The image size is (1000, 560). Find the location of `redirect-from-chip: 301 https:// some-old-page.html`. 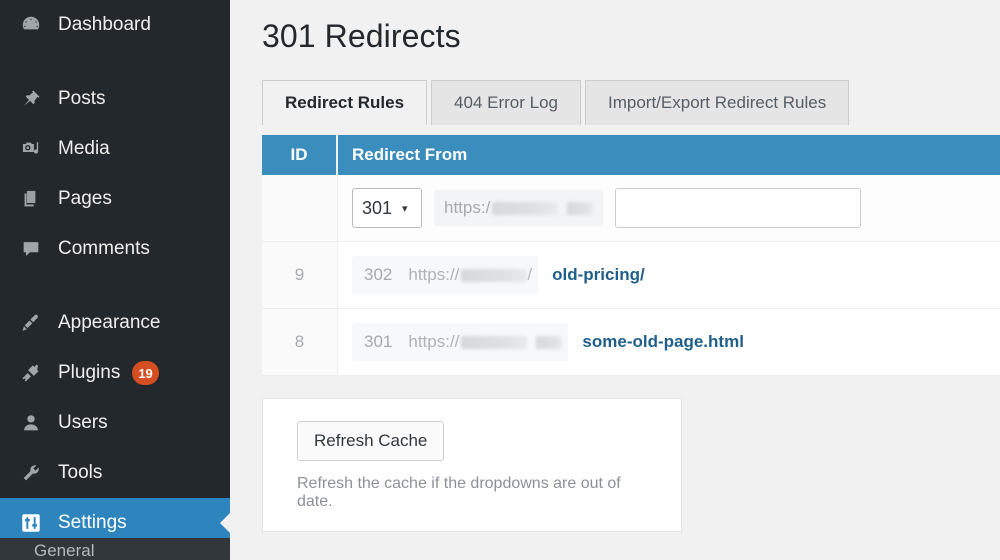

redirect-from-chip: 301 https:// some-old-page.html is located at coordinates (555, 342).